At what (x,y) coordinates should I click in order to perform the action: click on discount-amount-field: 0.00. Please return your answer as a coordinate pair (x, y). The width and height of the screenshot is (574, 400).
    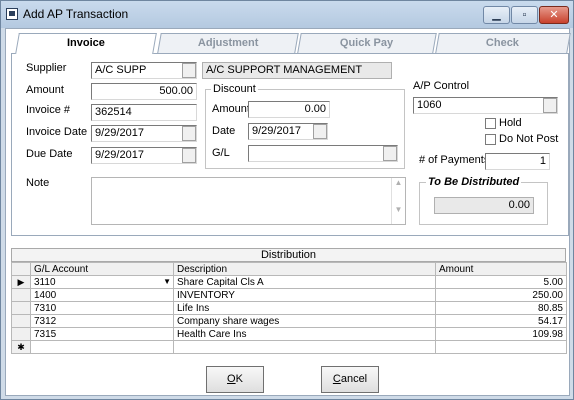
    Looking at the image, I should click on (289, 109).